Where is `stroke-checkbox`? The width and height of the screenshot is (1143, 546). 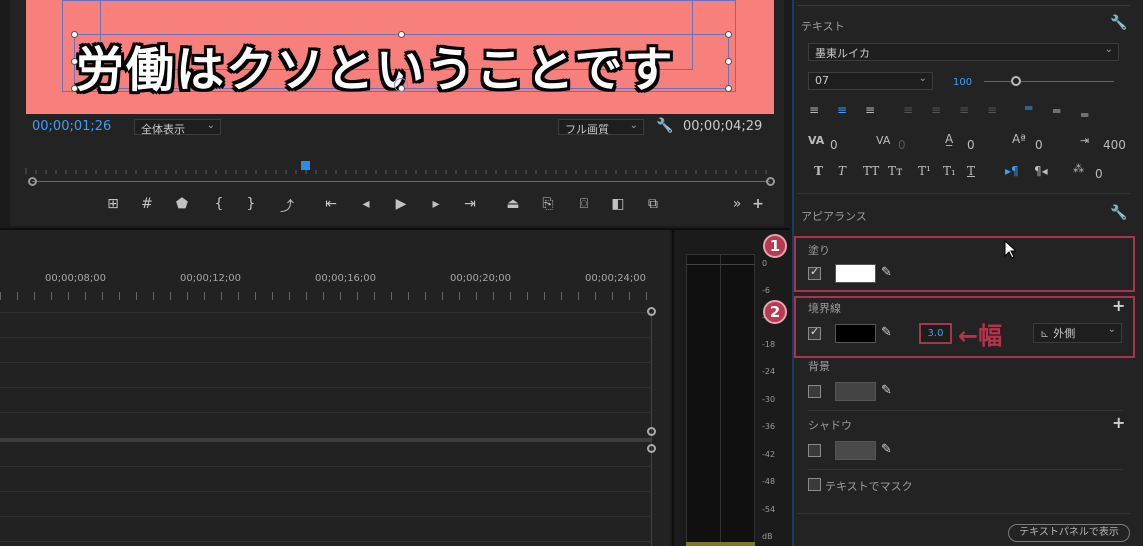 stroke-checkbox is located at coordinates (814, 332).